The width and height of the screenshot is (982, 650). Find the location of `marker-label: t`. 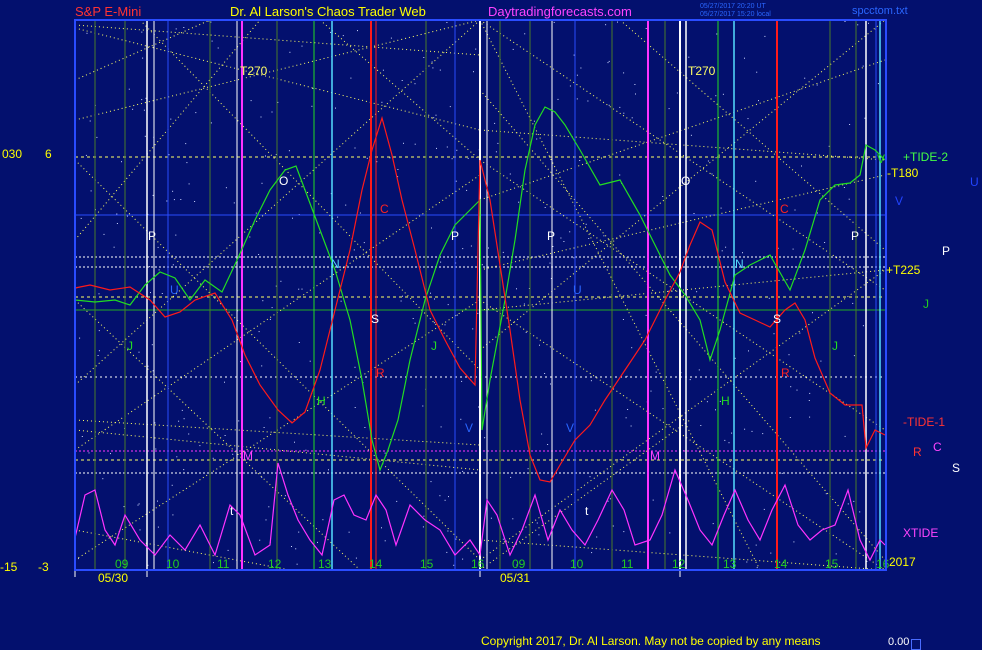

marker-label: t is located at coordinates (232, 511).